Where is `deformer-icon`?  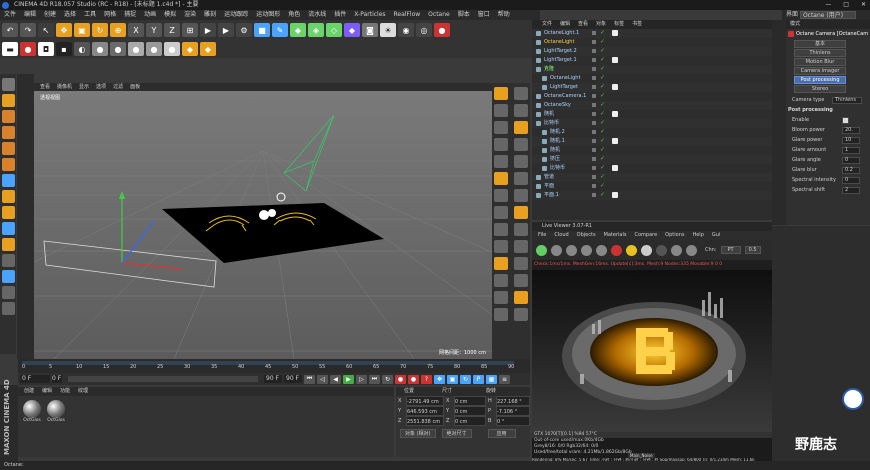 deformer-icon is located at coordinates (521, 93).